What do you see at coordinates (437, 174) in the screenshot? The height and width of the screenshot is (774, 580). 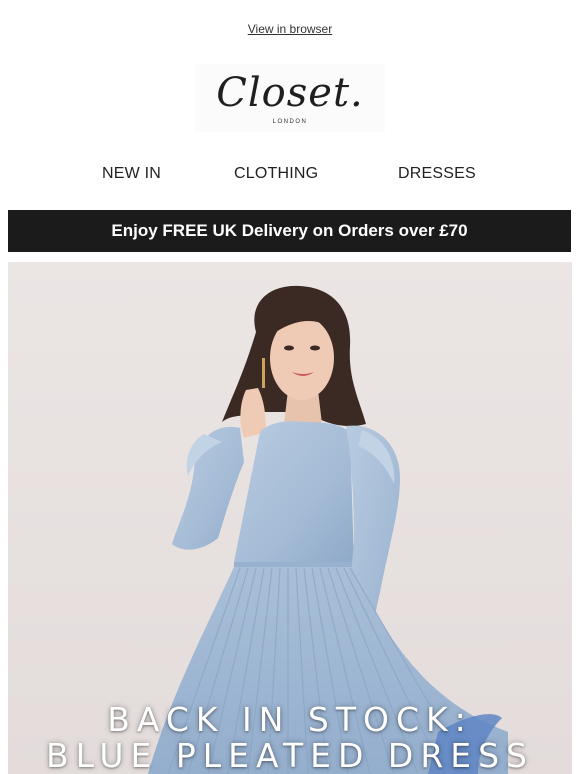 I see `nav-item-dresses: DRESSES` at bounding box center [437, 174].